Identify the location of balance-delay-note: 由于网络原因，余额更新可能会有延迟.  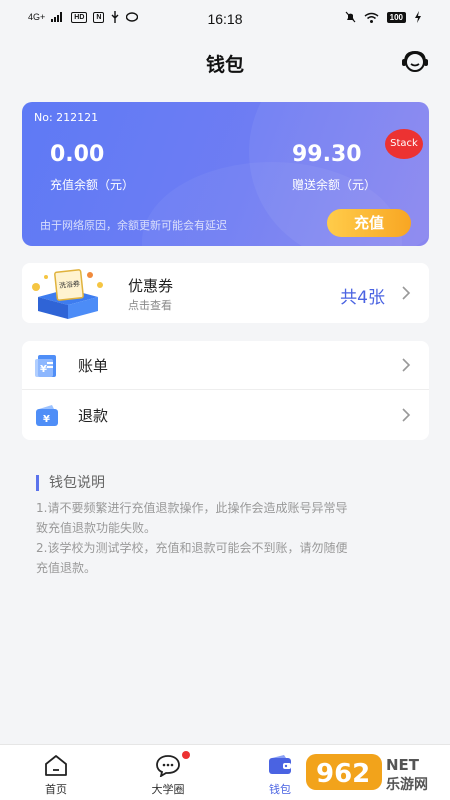
(133, 225).